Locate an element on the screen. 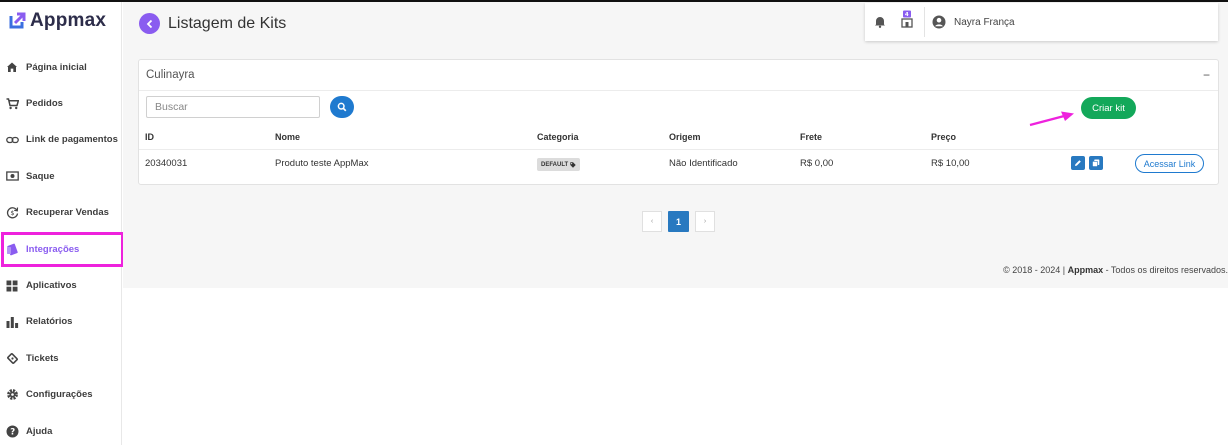 This screenshot has height=445, width=1228. pagination-next: › is located at coordinates (705, 221).